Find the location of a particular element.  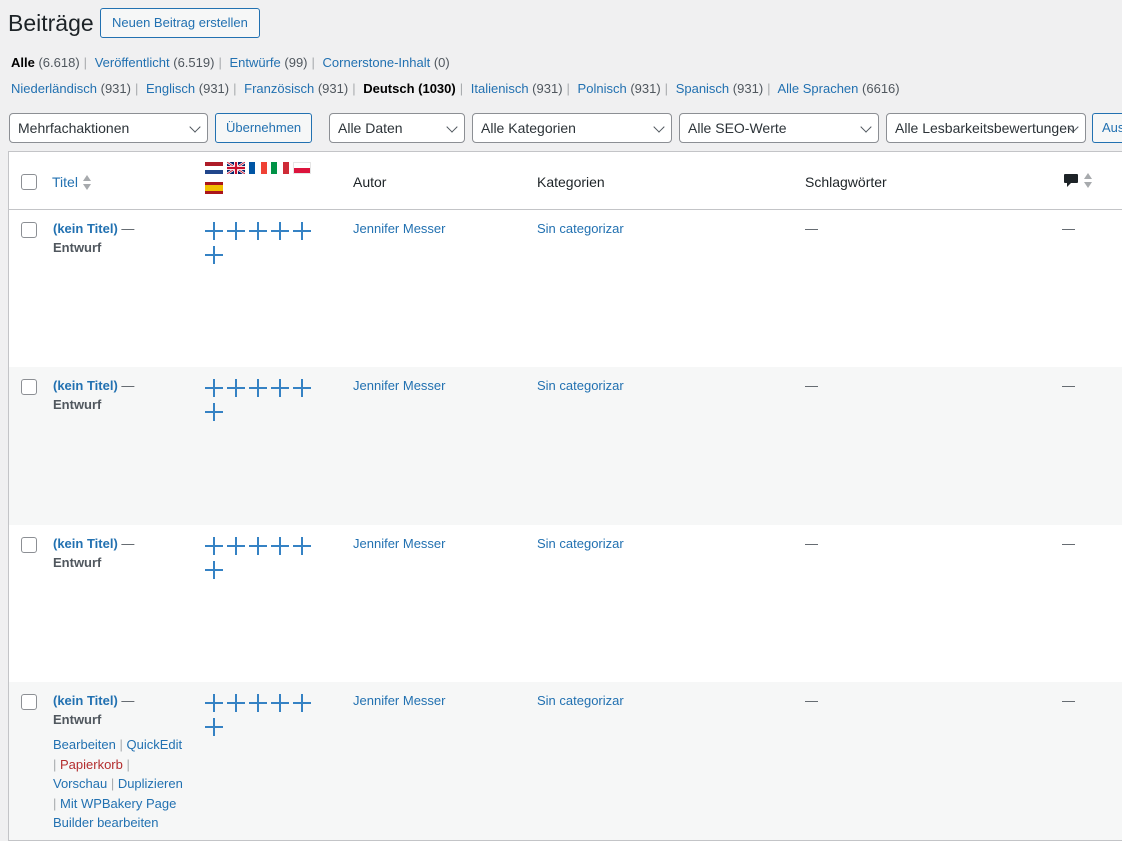

lang-count-german: (1030) is located at coordinates (437, 88).